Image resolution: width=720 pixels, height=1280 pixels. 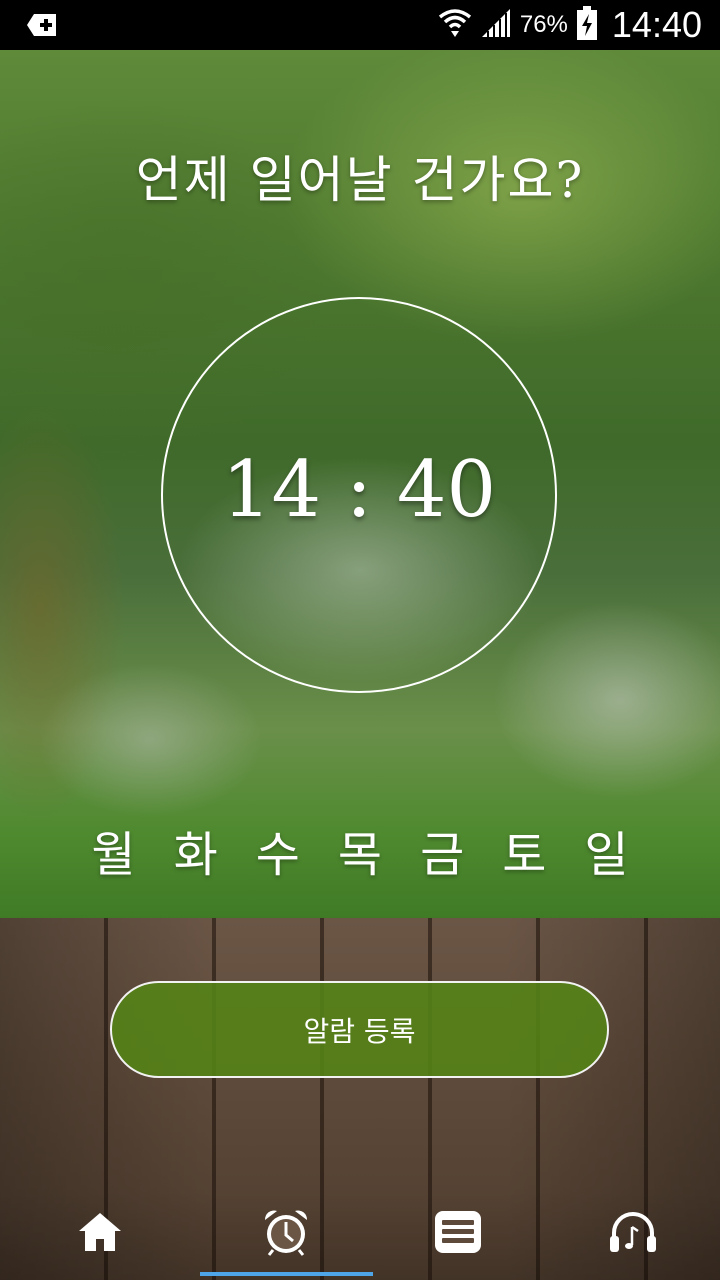 I want to click on status-bar: 76% 14:40, so click(x=360, y=25).